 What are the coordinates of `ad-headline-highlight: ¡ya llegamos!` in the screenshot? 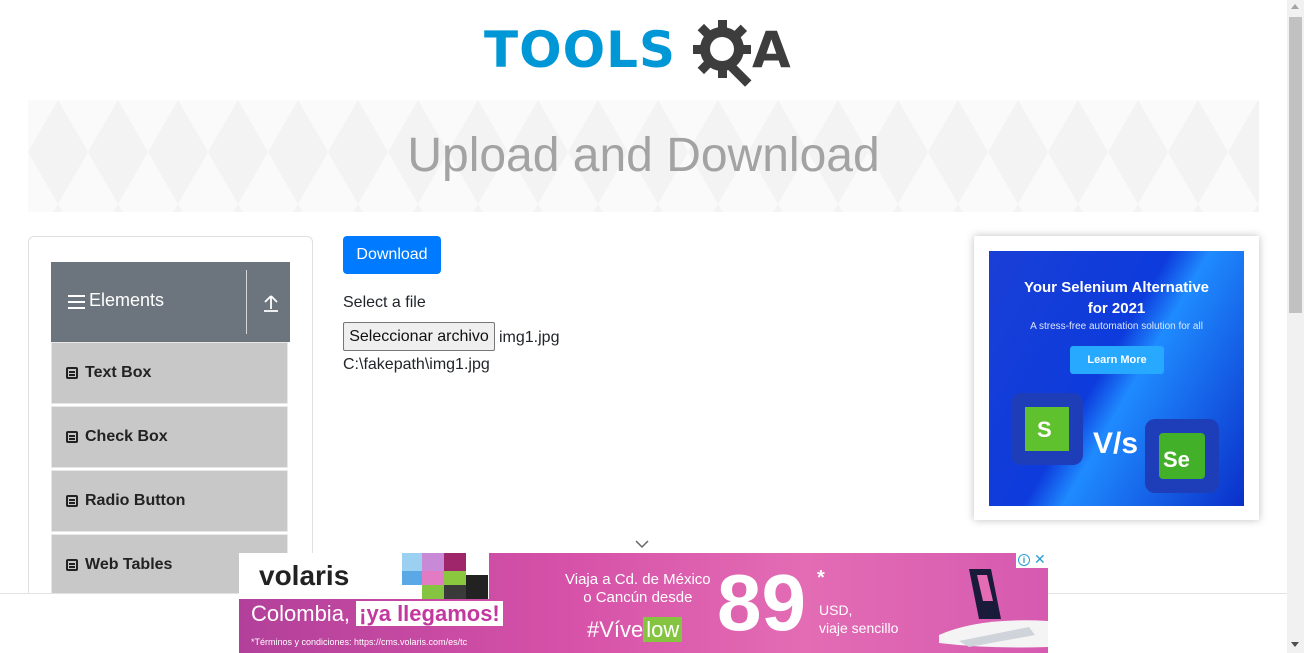 It's located at (429, 613).